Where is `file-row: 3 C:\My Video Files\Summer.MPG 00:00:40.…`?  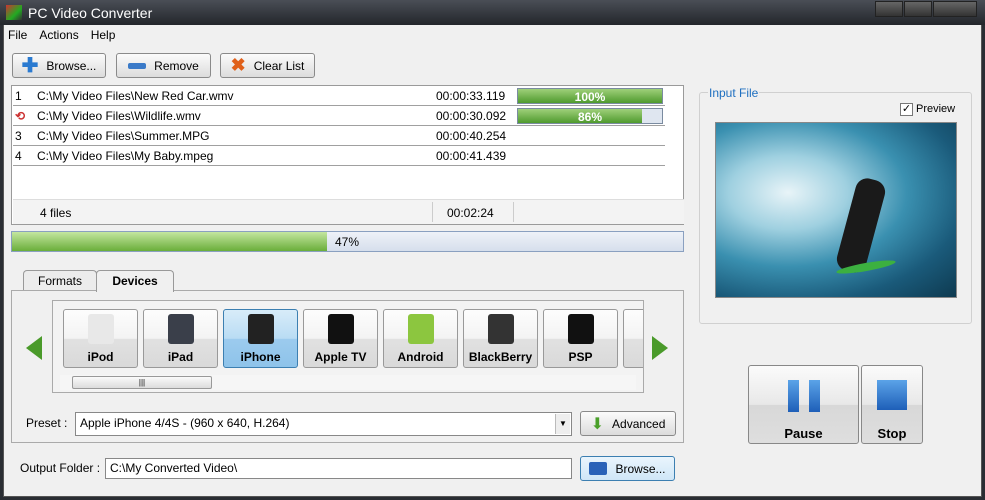
file-row: 3 C:\My Video Files\Summer.MPG 00:00:40.… is located at coordinates (339, 136).